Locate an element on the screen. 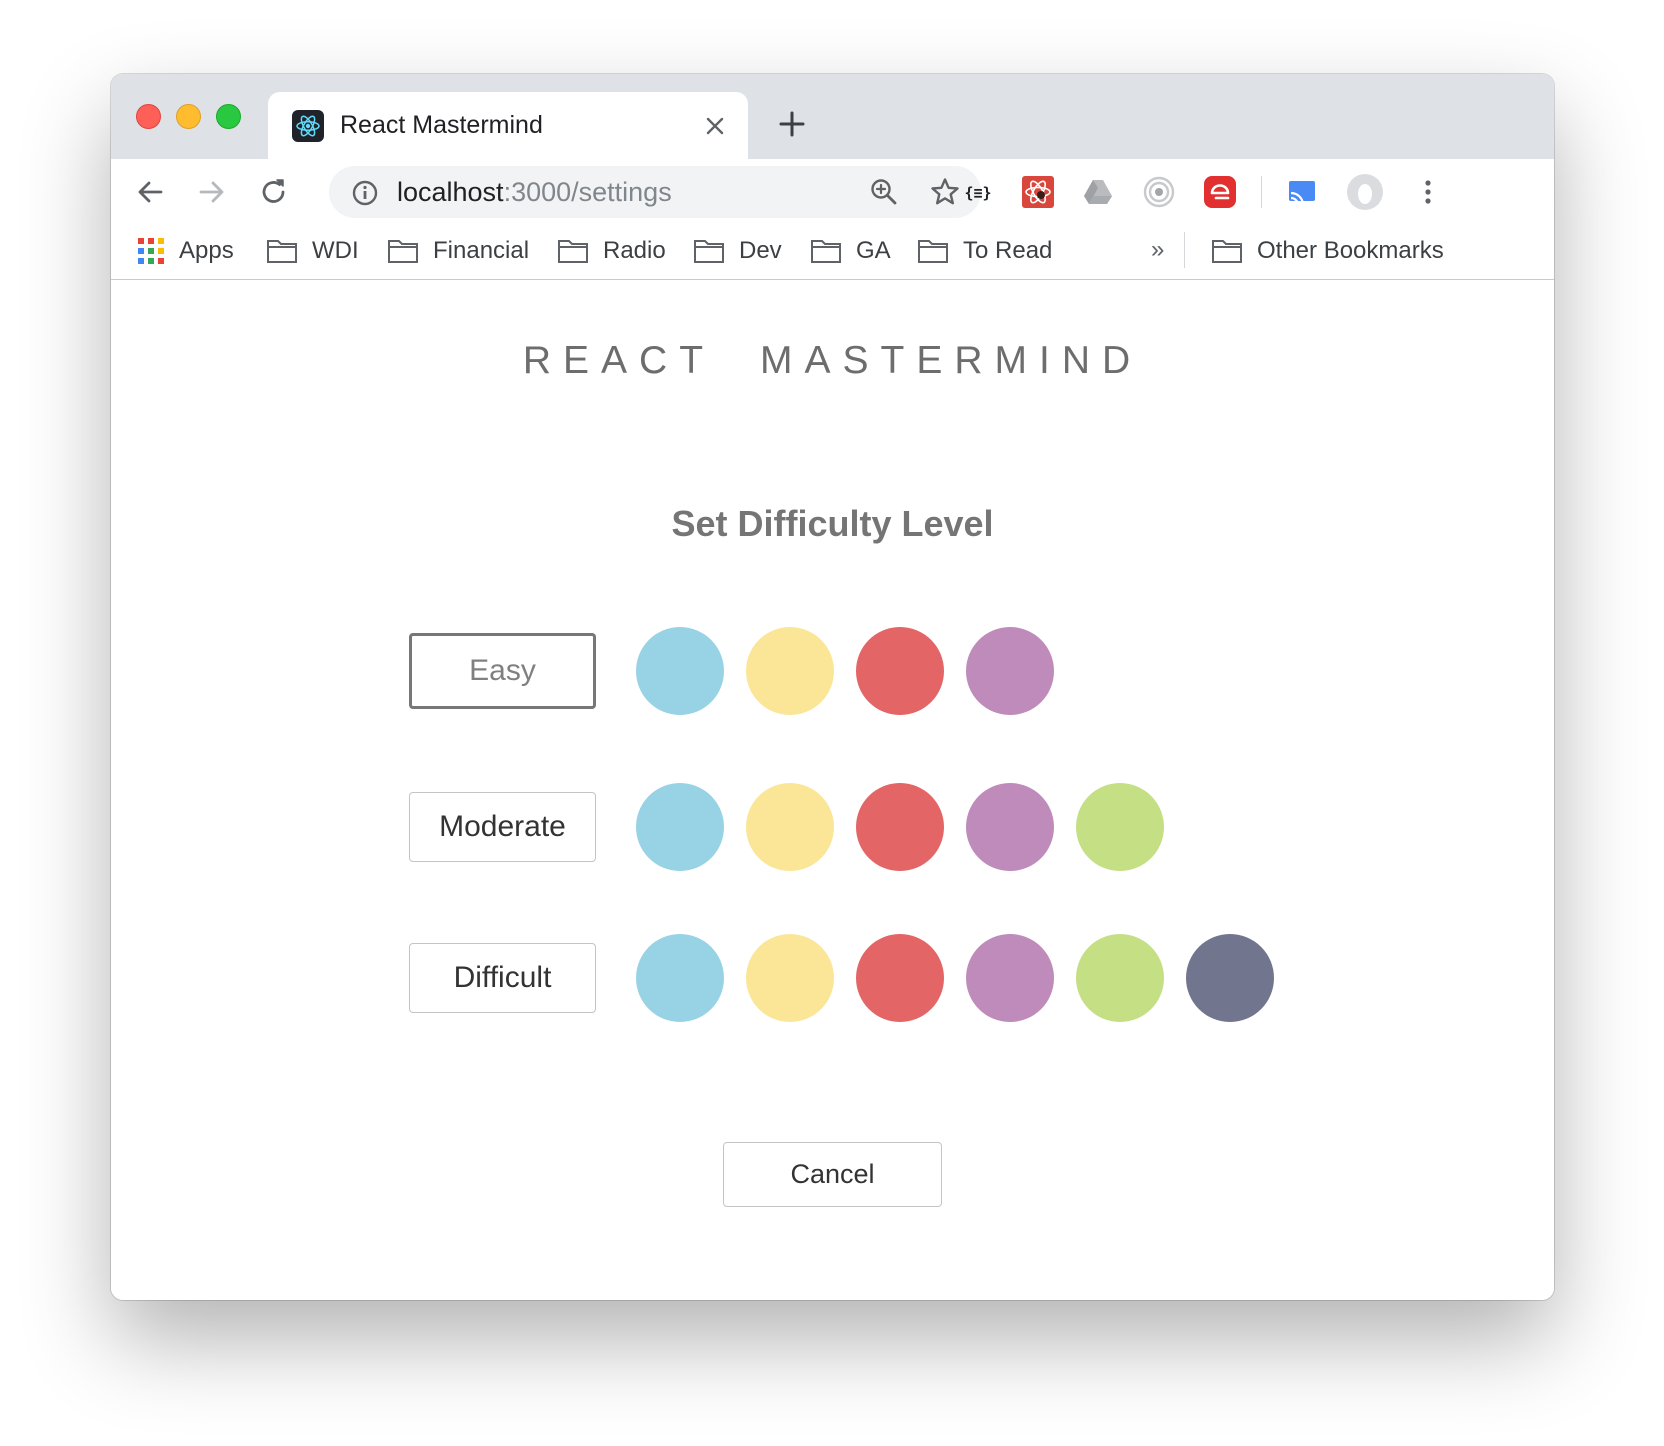 This screenshot has height=1446, width=1664. menu-kebab-icon is located at coordinates (1428, 192).